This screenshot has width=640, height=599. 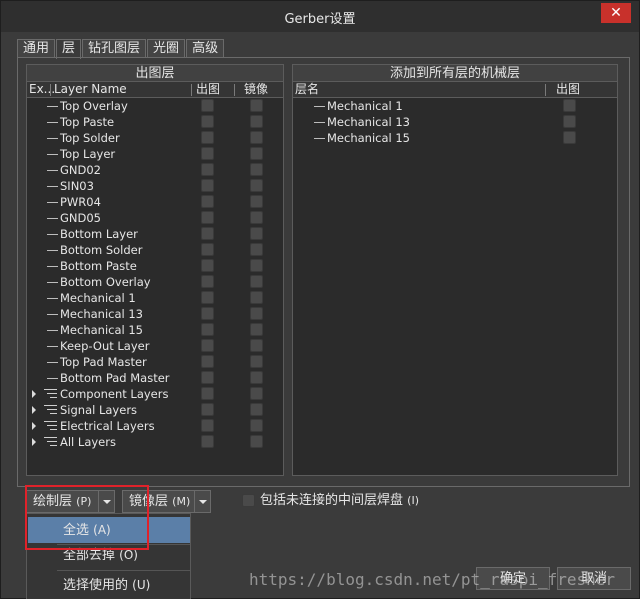 What do you see at coordinates (90, 89) in the screenshot?
I see `column-layer-name: Layer Name` at bounding box center [90, 89].